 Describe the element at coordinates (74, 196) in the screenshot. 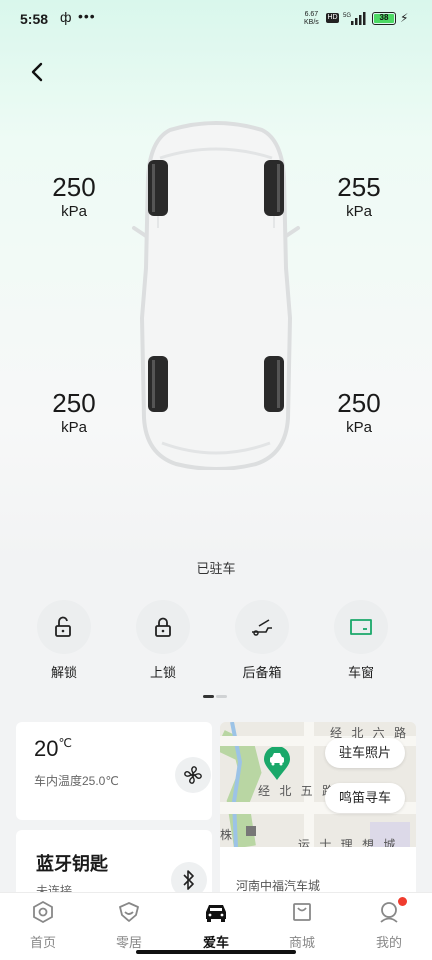

I see `tire-pressure-front-left: 250 kPa` at that location.